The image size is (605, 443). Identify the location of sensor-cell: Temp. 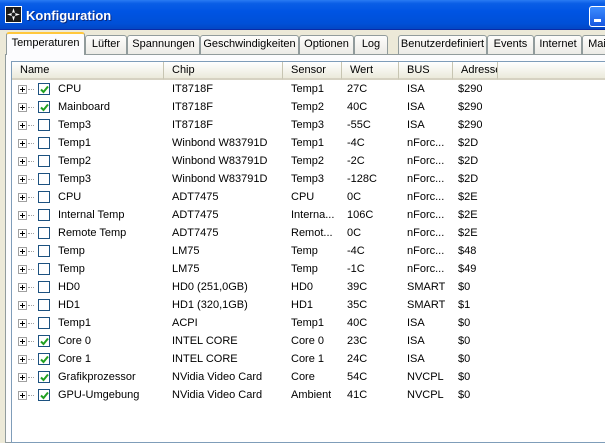
(304, 251).